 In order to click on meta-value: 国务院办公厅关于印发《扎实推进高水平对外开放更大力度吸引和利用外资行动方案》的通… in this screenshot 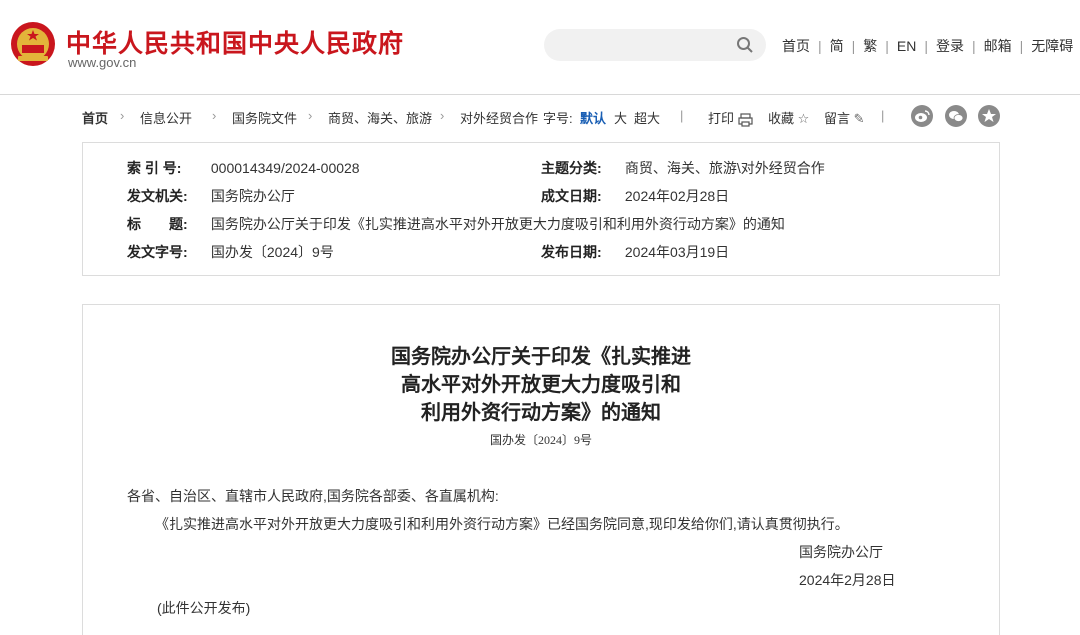, I will do `click(497, 224)`.